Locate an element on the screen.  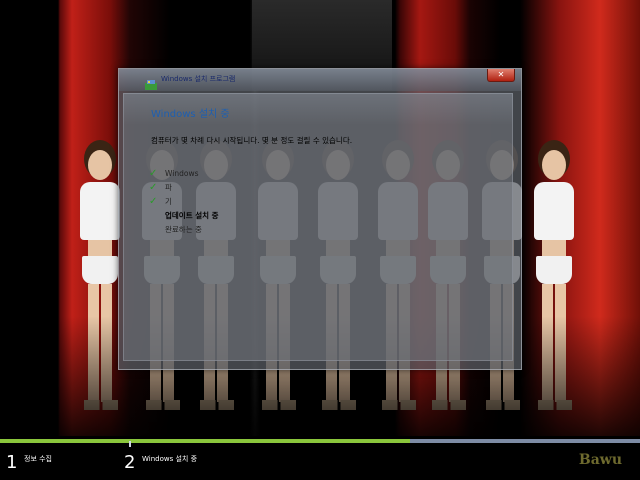
step-label: 완료하는 중 is located at coordinates (183, 229).